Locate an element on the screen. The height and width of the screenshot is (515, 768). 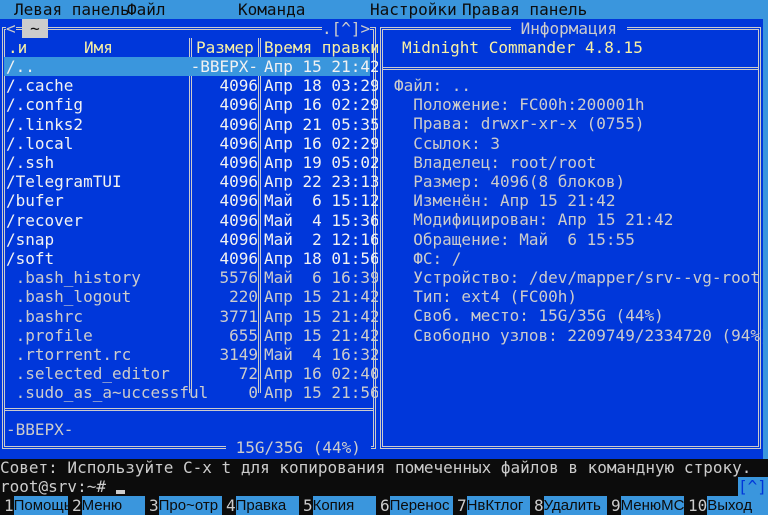
fkey-number: 3 is located at coordinates (154, 505).